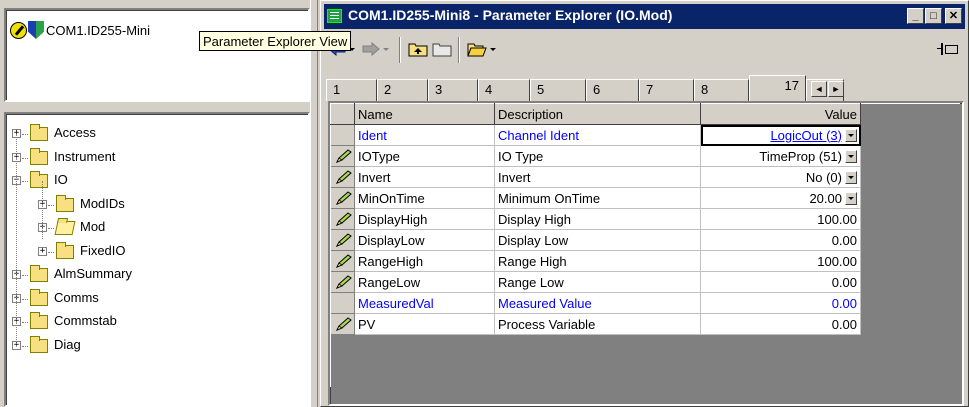 The image size is (969, 407). I want to click on cell-name: RangeLow, so click(424, 282).